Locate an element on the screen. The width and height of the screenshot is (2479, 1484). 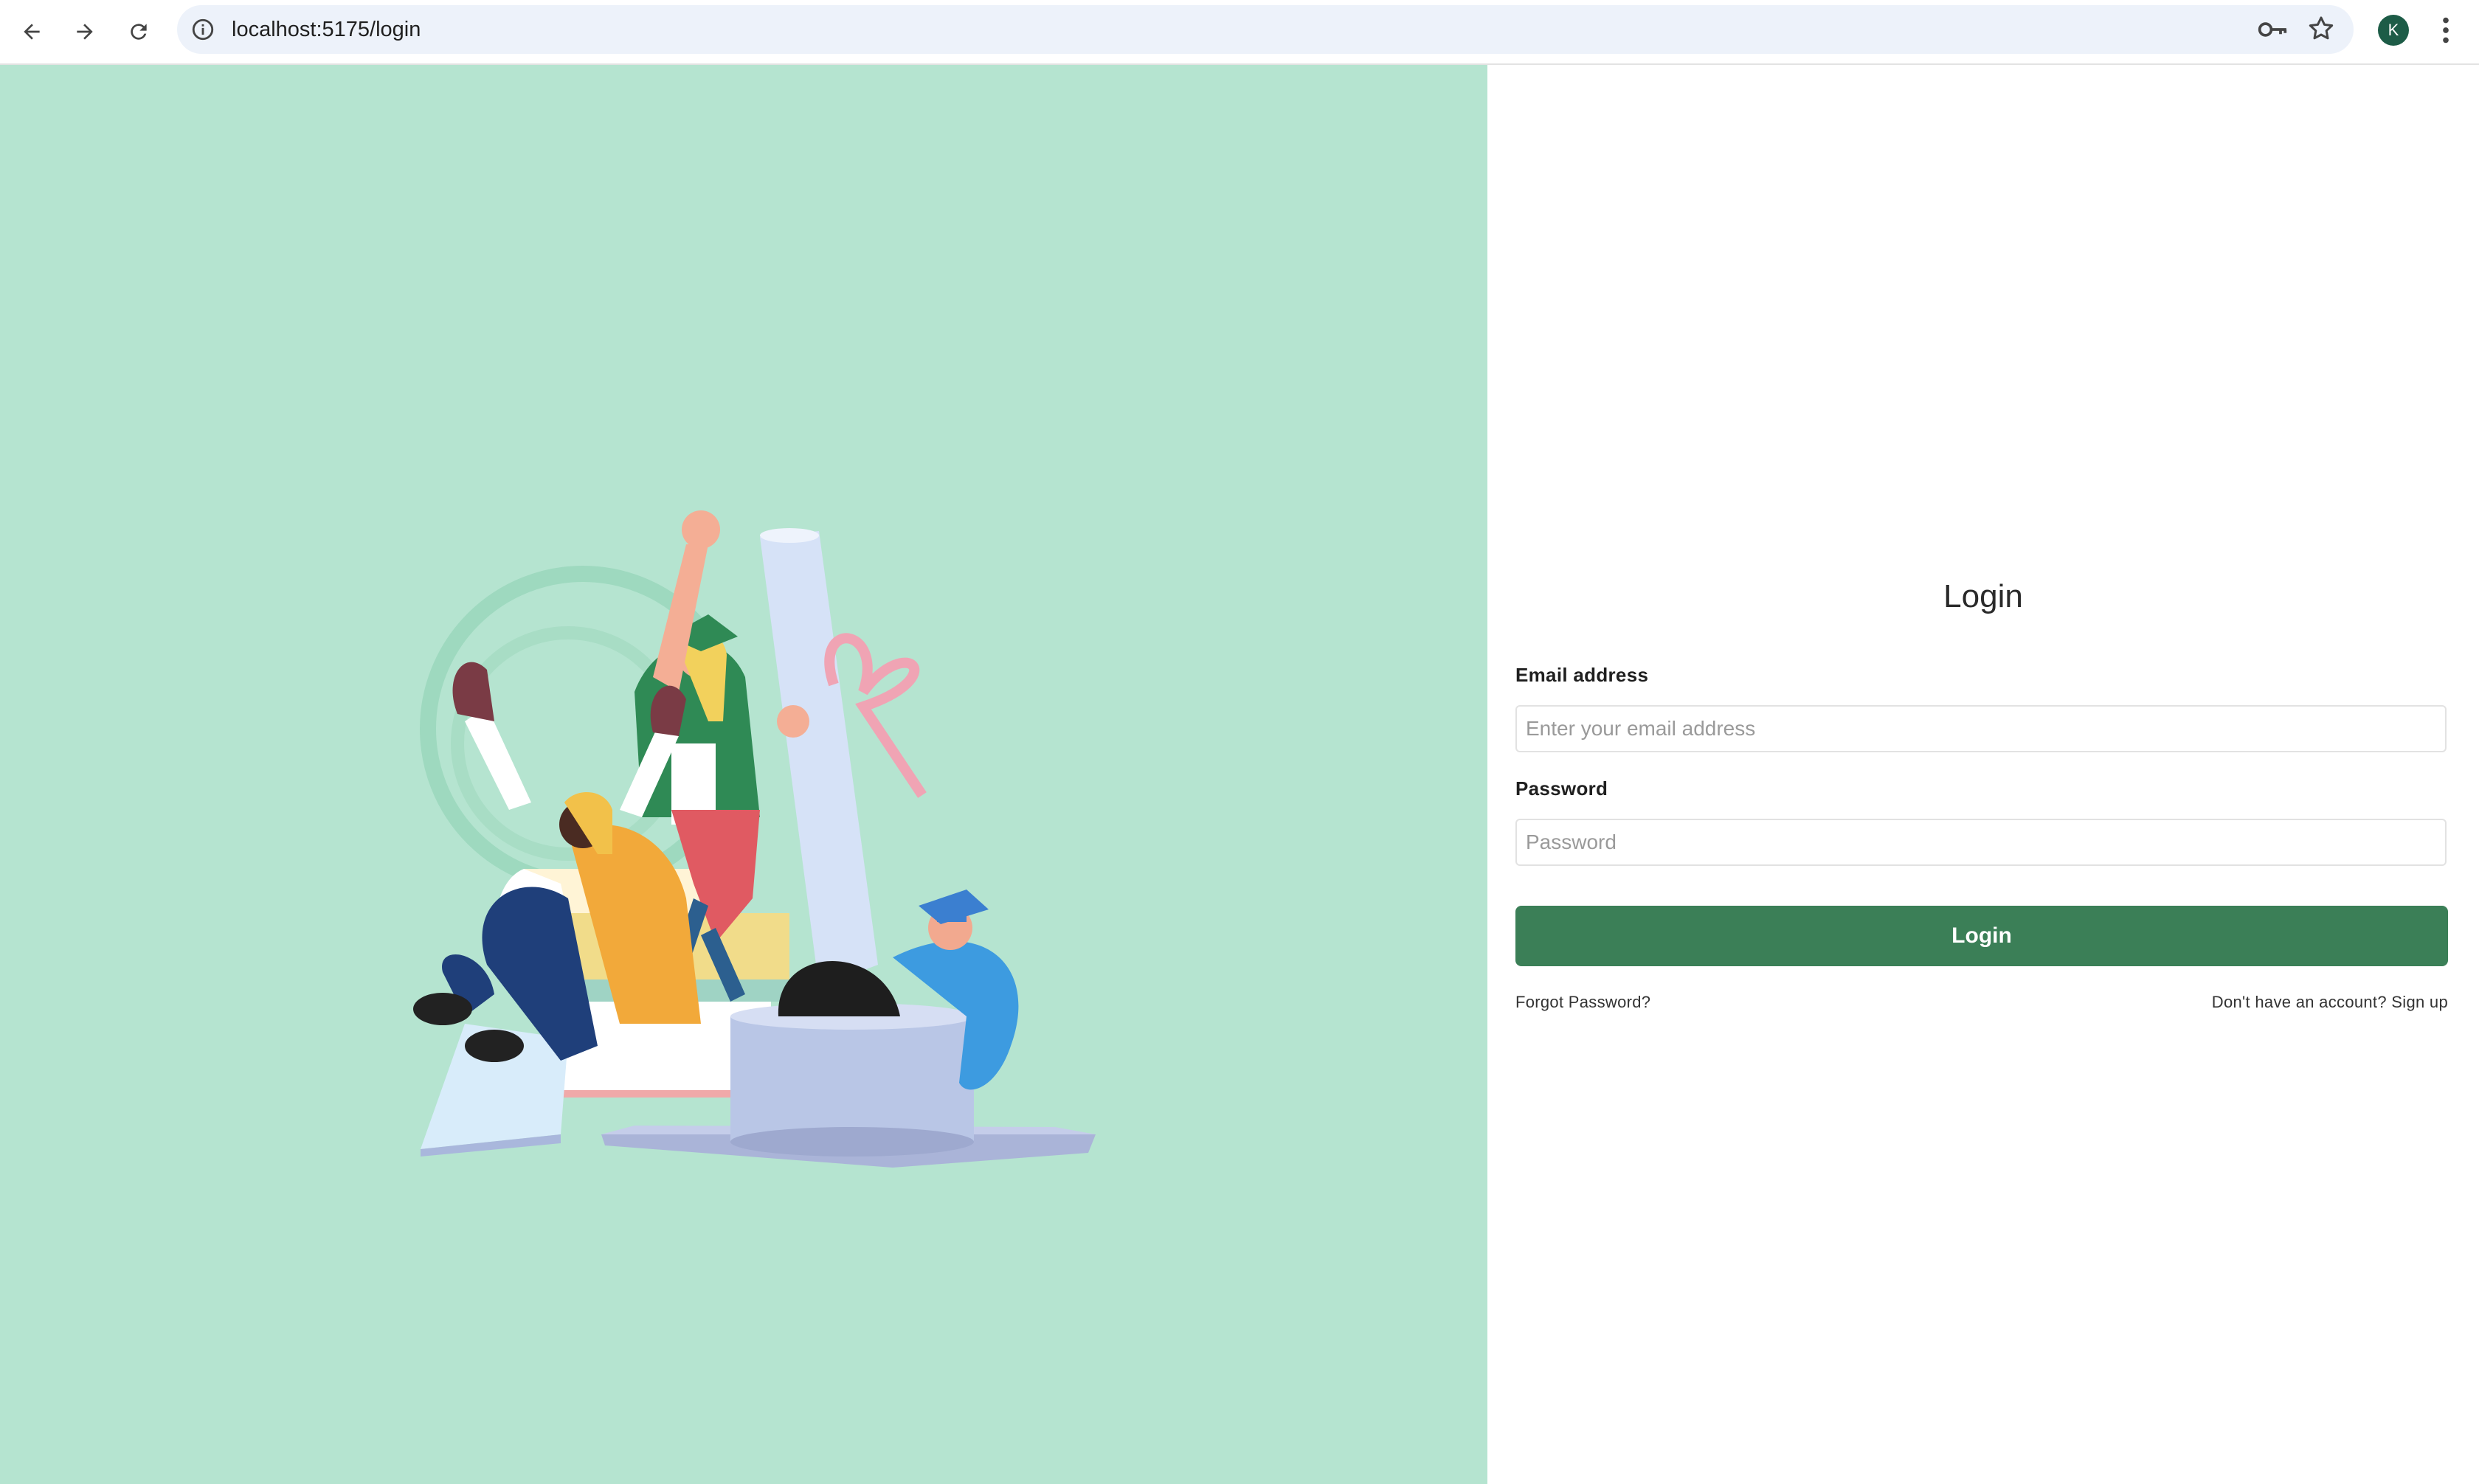
signup-link: Don't have an account? Sign up is located at coordinates (2330, 1002).